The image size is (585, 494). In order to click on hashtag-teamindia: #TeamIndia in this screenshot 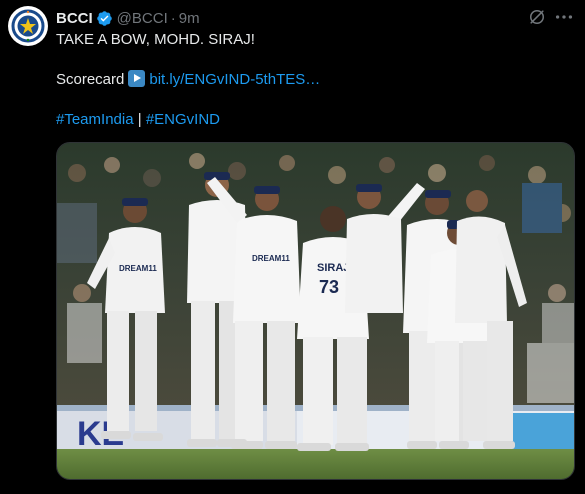, I will do `click(95, 119)`.